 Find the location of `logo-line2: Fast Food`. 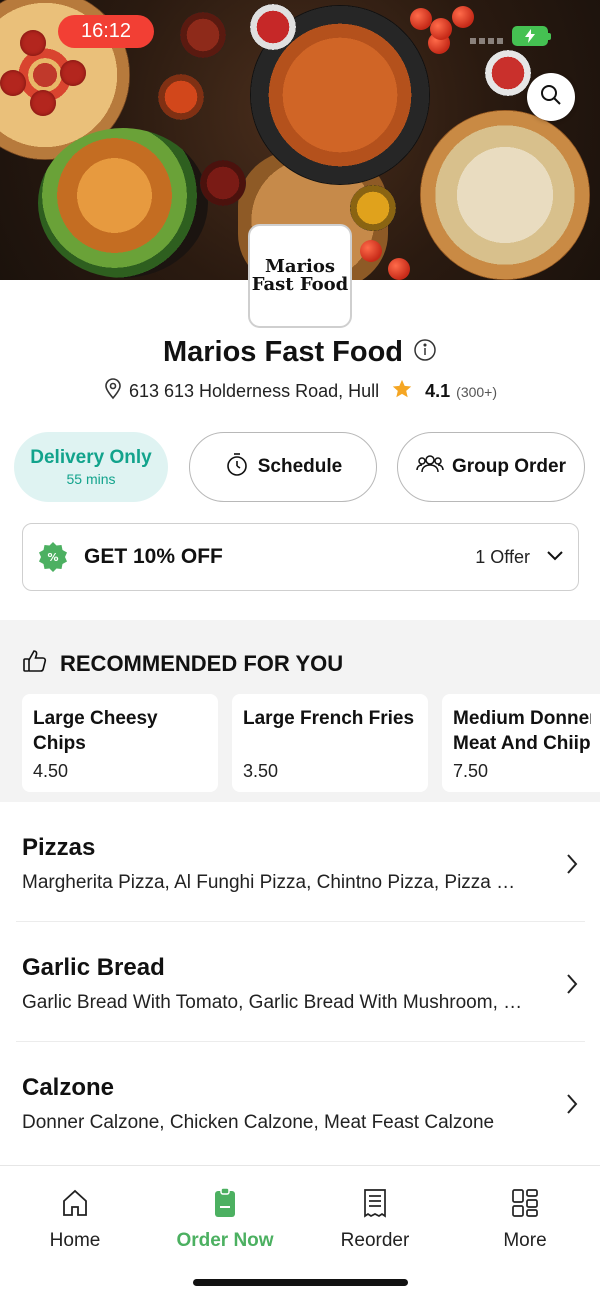

logo-line2: Fast Food is located at coordinates (300, 284).